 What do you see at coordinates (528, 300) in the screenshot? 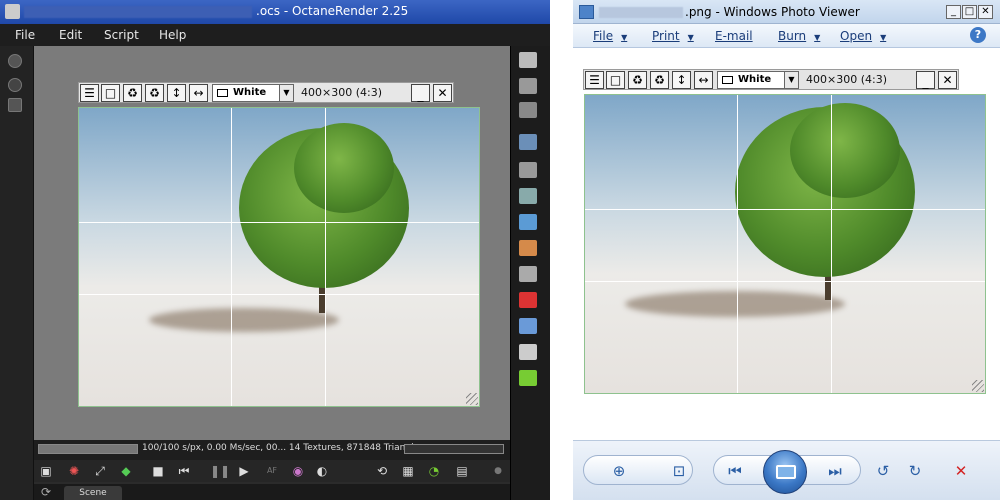
I see `cube-icon` at bounding box center [528, 300].